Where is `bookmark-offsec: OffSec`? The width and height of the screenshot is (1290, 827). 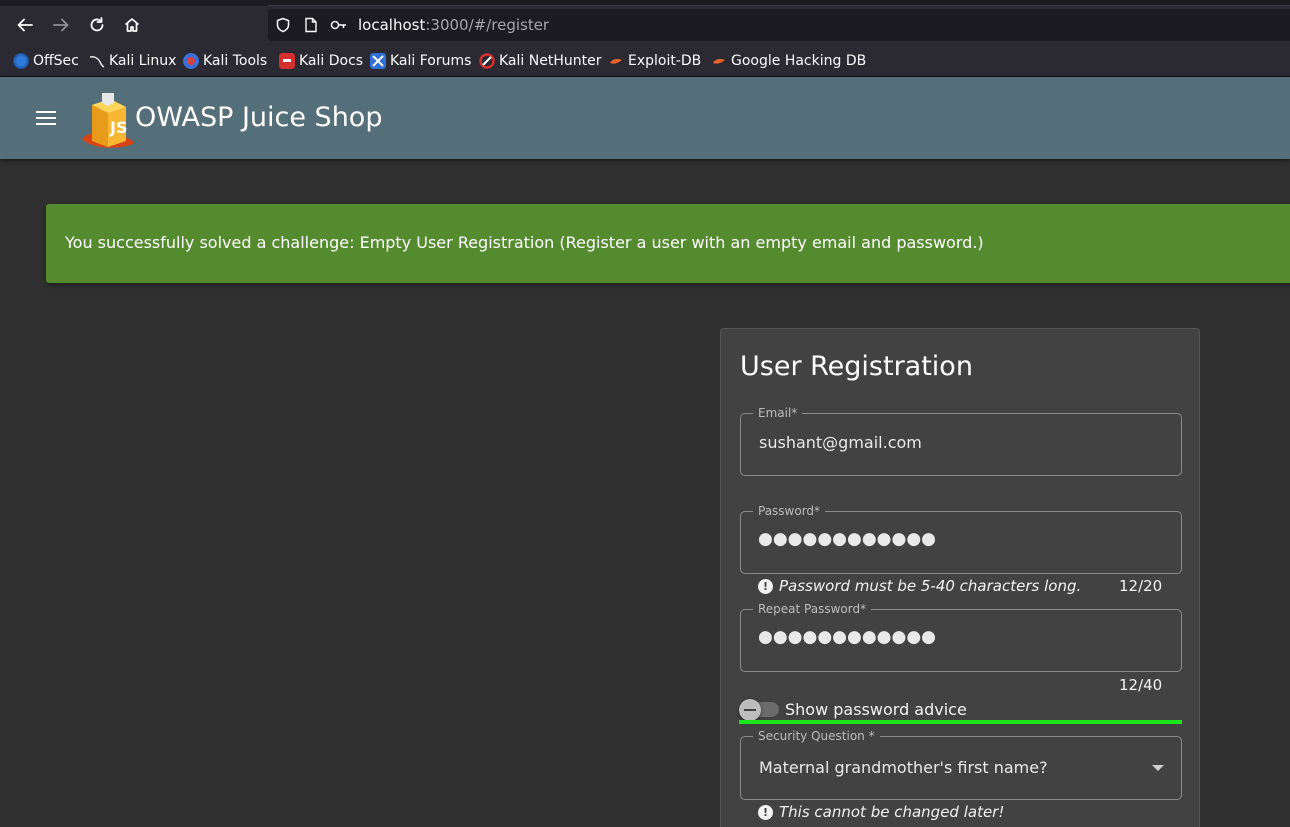 bookmark-offsec: OffSec is located at coordinates (46, 61).